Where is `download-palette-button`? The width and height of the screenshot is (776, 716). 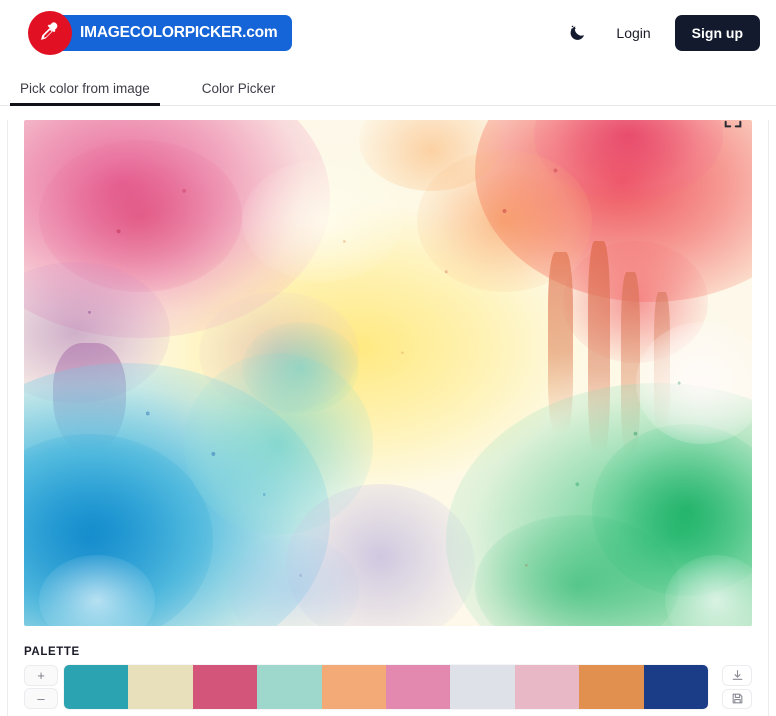
download-palette-button is located at coordinates (737, 675).